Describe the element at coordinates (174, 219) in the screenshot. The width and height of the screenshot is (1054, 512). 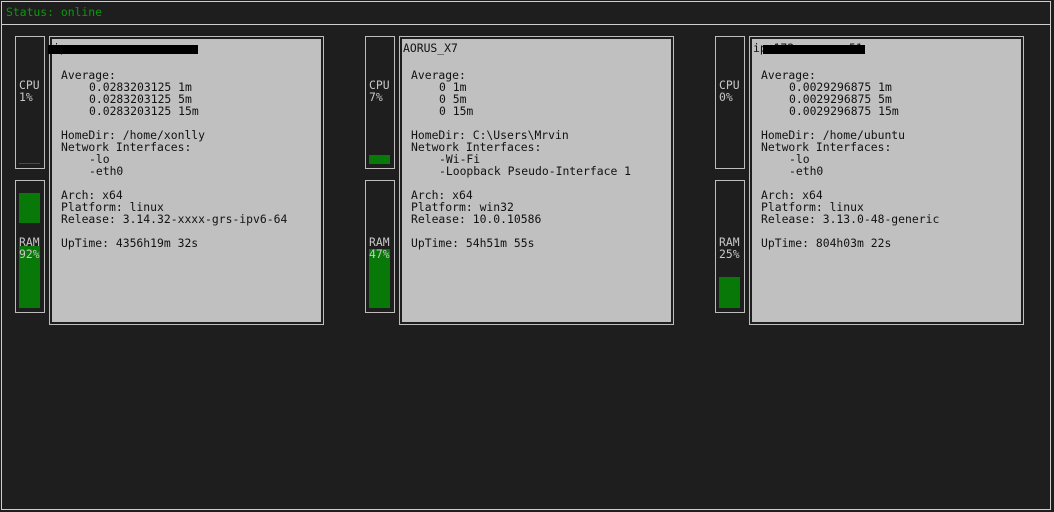
I see `release: Release: 3.14.32-xxxx-grs-ipv6-64` at that location.